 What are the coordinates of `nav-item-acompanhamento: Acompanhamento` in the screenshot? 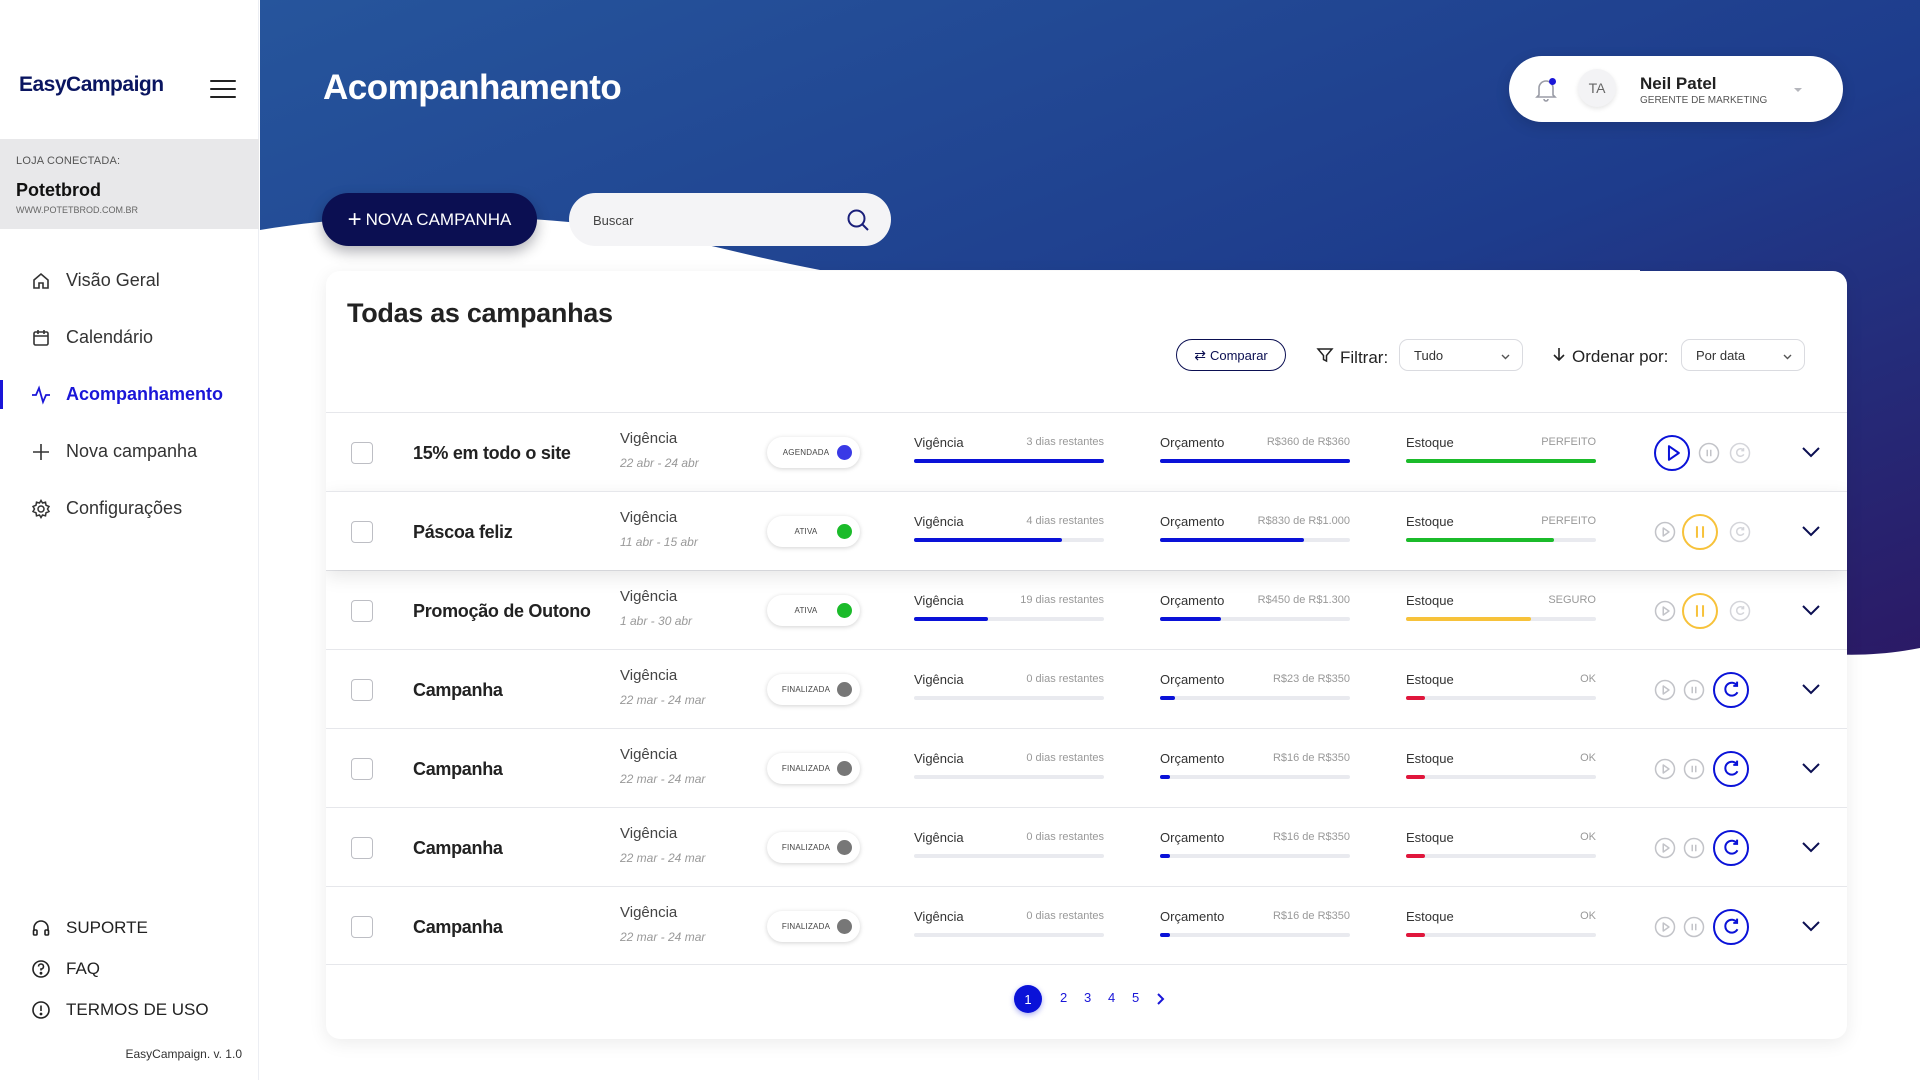 It's located at (129, 394).